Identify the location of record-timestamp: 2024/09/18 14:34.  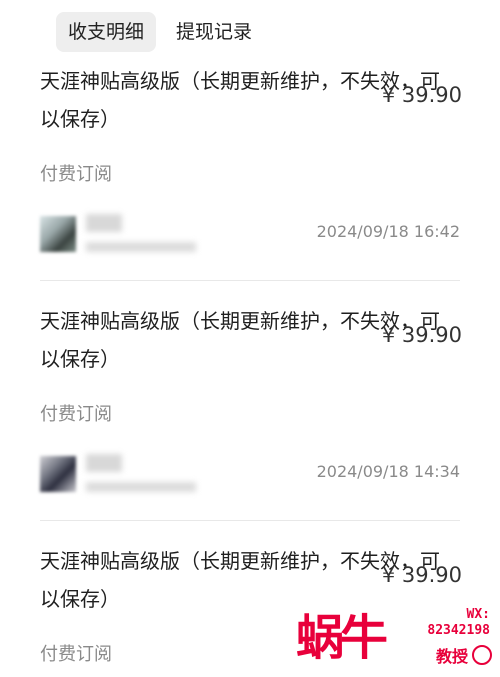
(388, 471).